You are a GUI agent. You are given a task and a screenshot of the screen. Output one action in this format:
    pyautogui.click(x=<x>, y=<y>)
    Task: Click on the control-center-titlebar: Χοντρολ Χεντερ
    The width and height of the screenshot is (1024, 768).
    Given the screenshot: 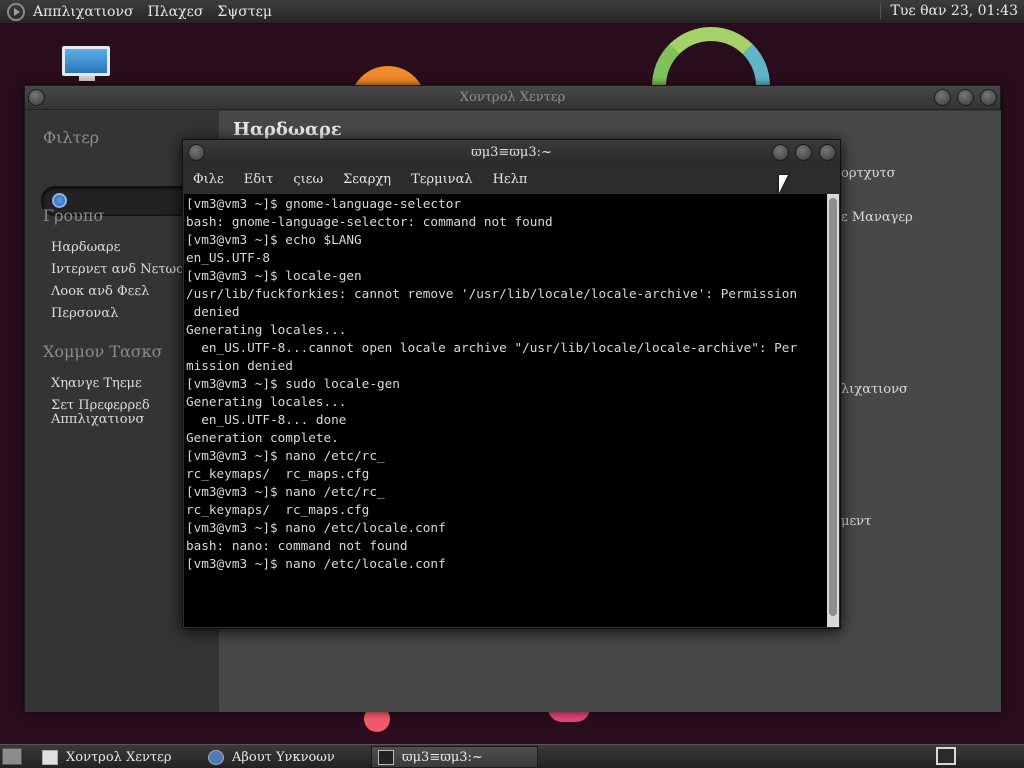 What is the action you would take?
    pyautogui.click(x=512, y=98)
    